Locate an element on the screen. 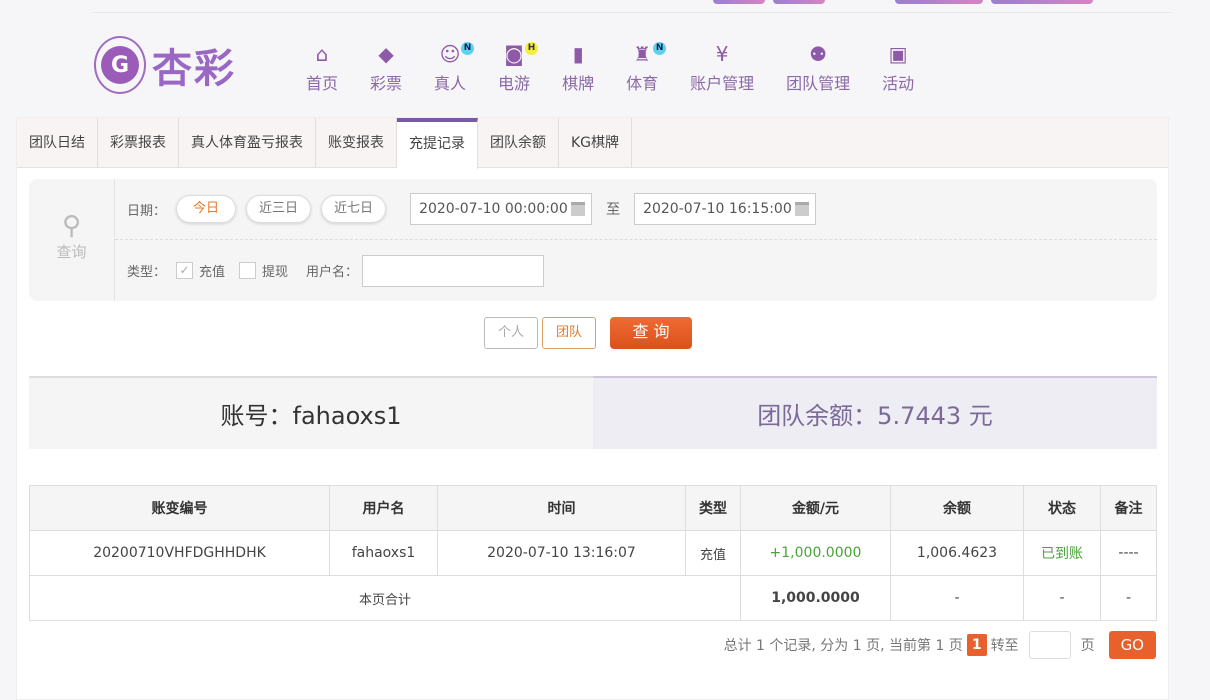  current-page: 1 is located at coordinates (976, 645).